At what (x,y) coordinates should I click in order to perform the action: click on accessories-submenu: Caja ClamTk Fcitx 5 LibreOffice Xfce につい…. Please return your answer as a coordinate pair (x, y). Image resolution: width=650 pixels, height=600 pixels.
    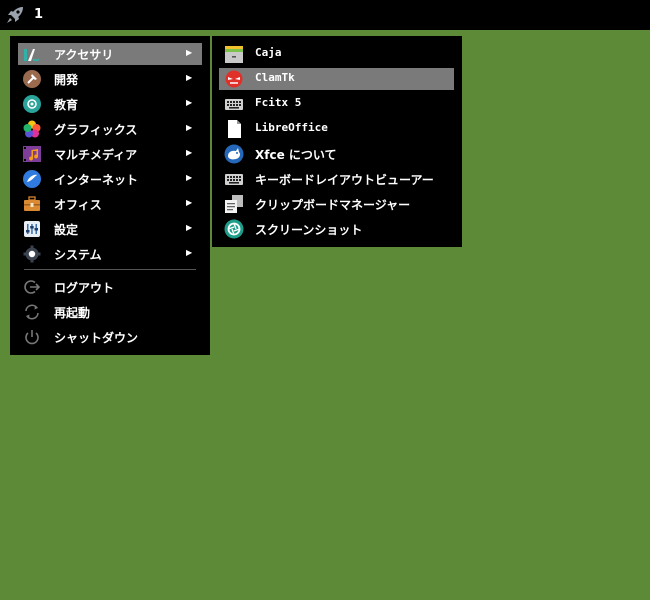
    Looking at the image, I should click on (337, 141).